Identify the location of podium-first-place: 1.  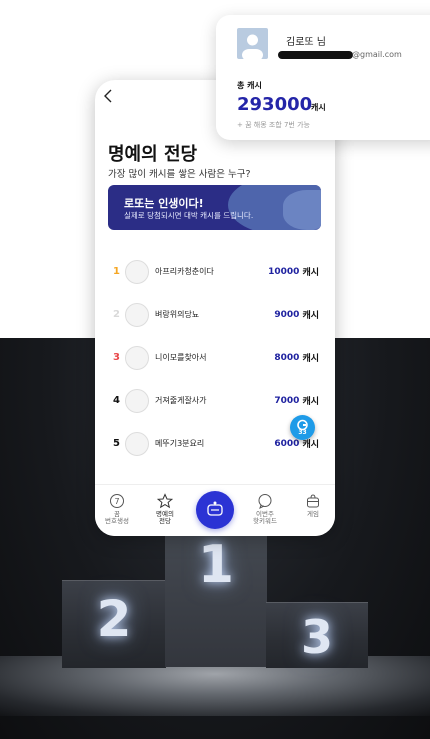
(216, 597).